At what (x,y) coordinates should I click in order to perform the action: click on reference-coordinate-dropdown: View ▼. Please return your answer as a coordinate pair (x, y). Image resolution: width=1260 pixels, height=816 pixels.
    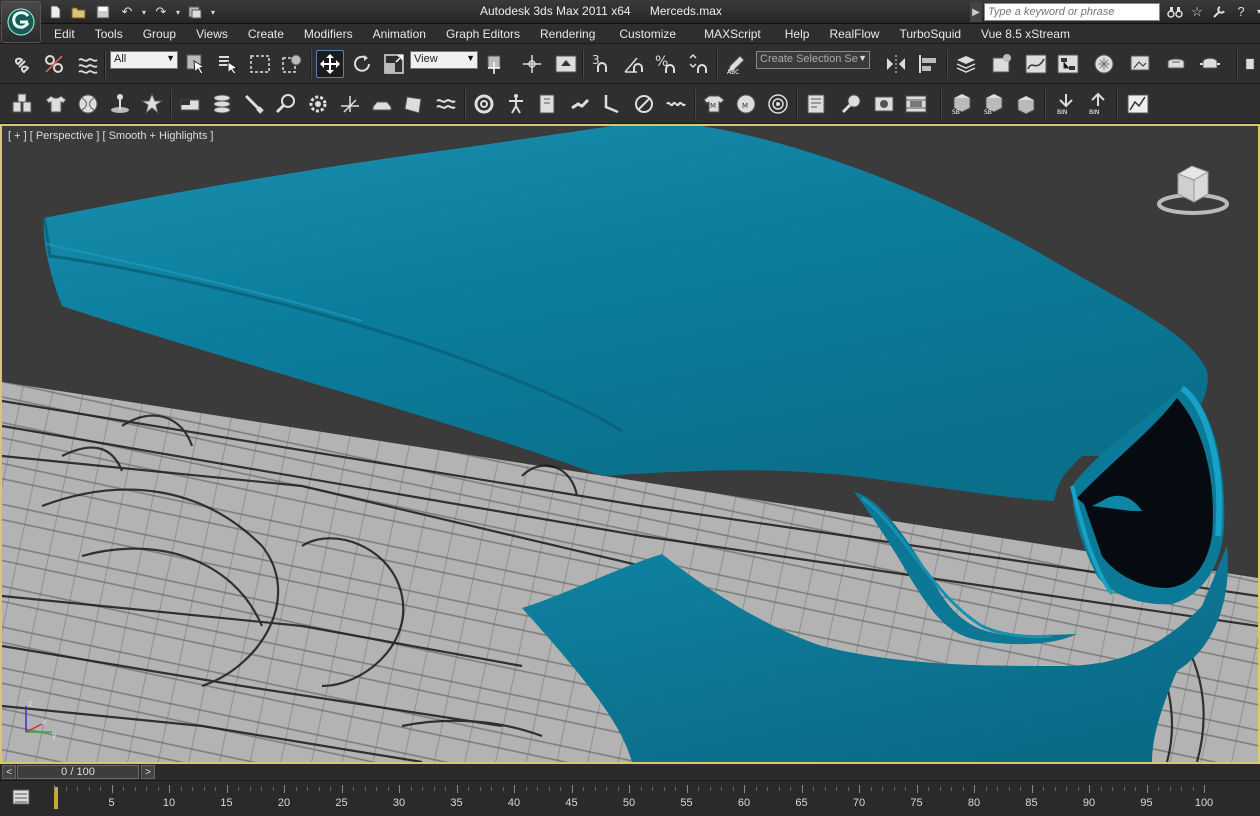
    Looking at the image, I should click on (444, 60).